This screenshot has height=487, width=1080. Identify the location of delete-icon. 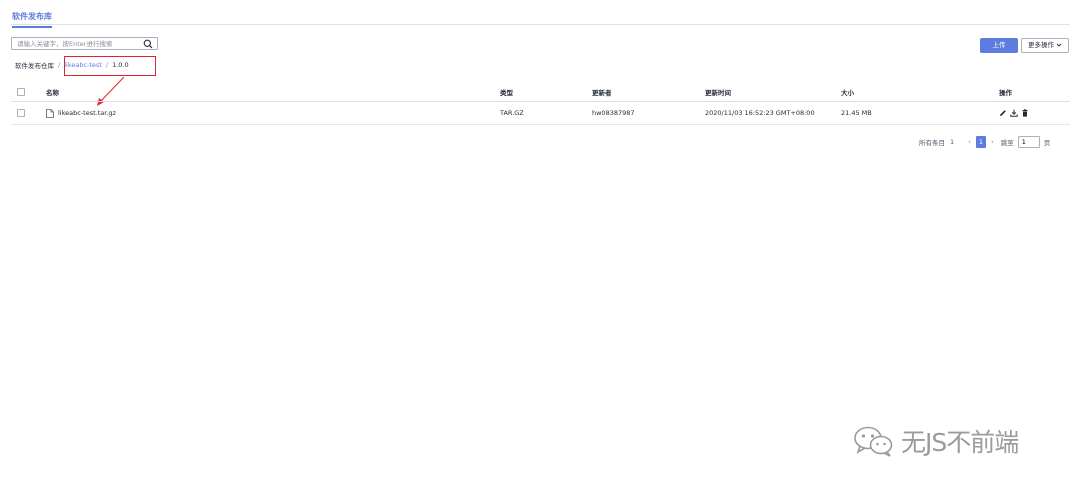
(1025, 113).